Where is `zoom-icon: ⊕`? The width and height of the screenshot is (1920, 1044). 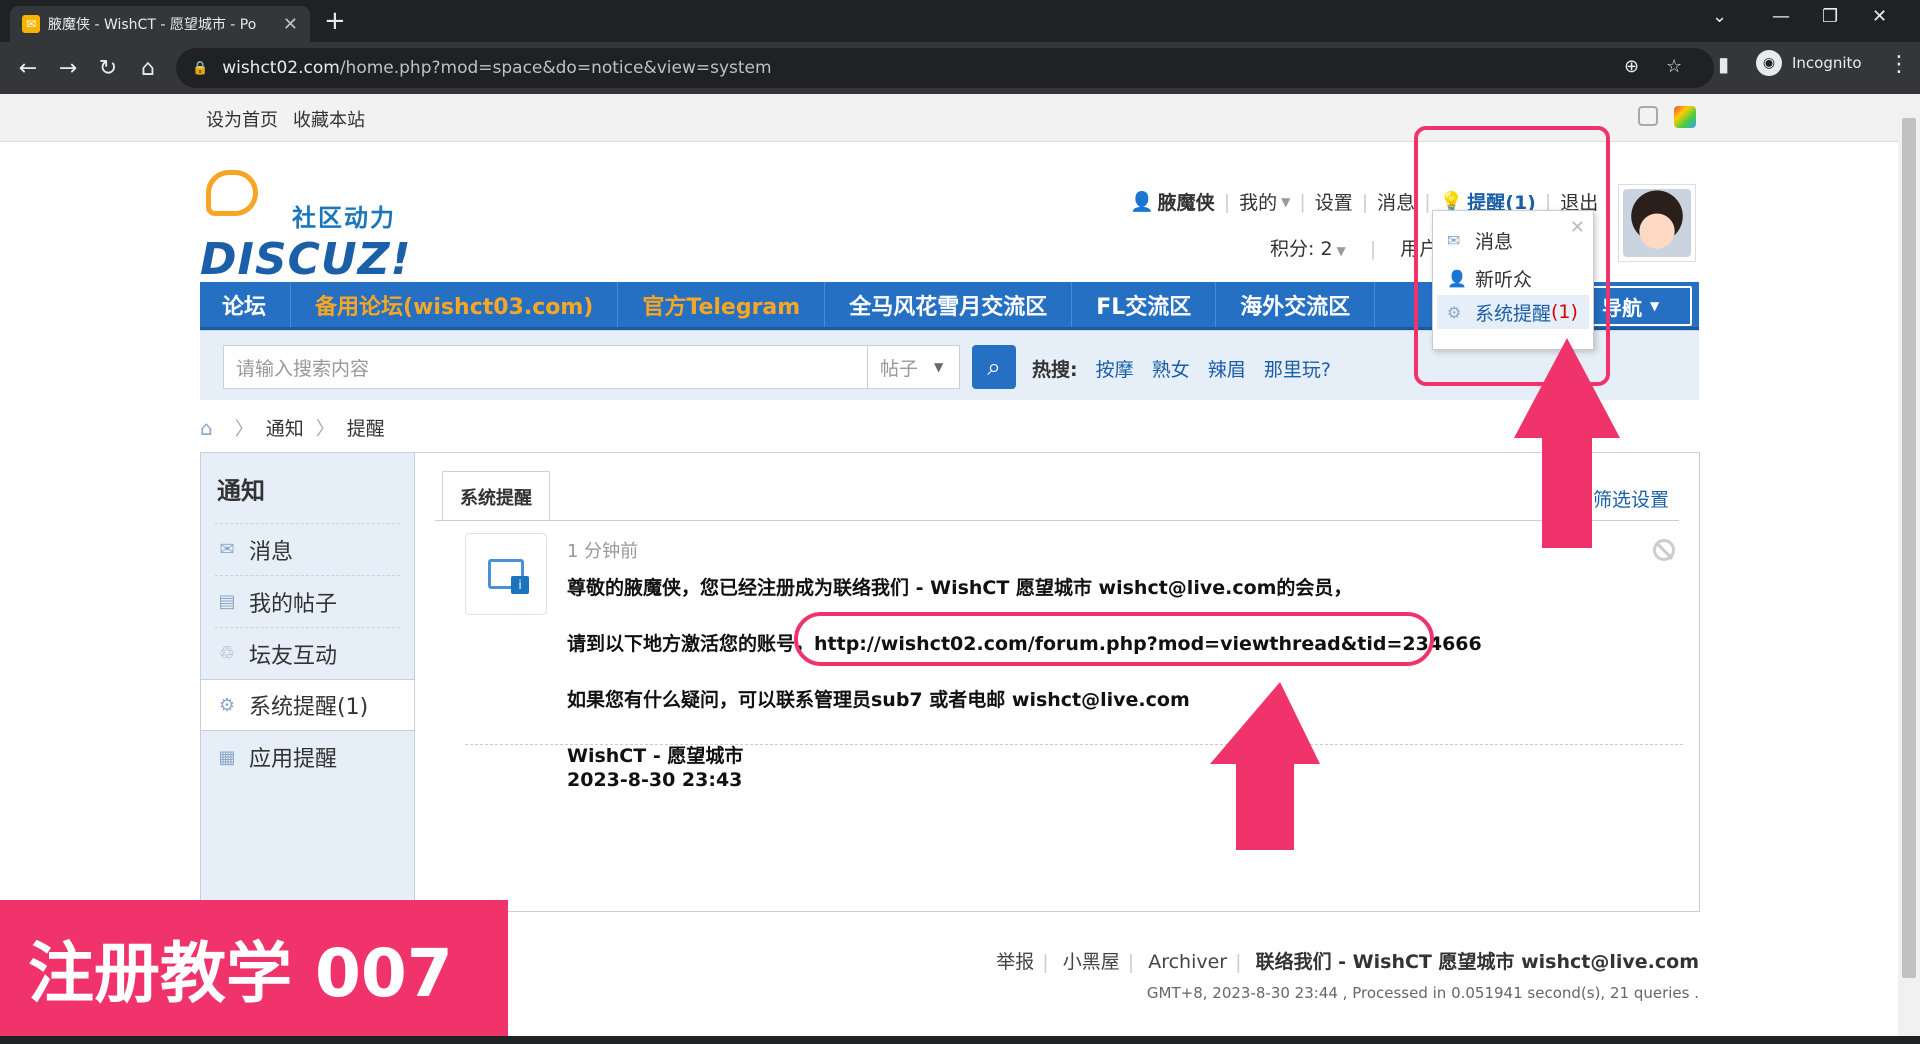 zoom-icon: ⊕ is located at coordinates (1631, 66).